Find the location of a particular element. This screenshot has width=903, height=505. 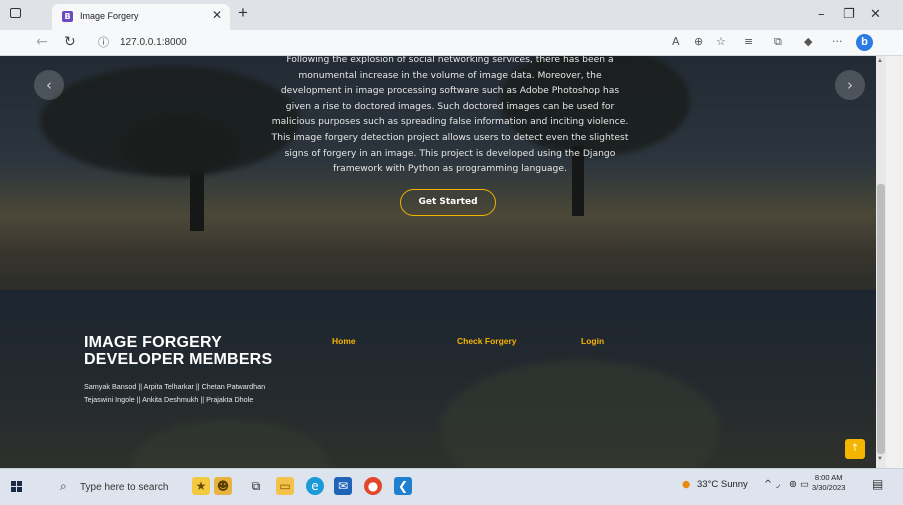

task-view-icon: ⧉ is located at coordinates (256, 486).